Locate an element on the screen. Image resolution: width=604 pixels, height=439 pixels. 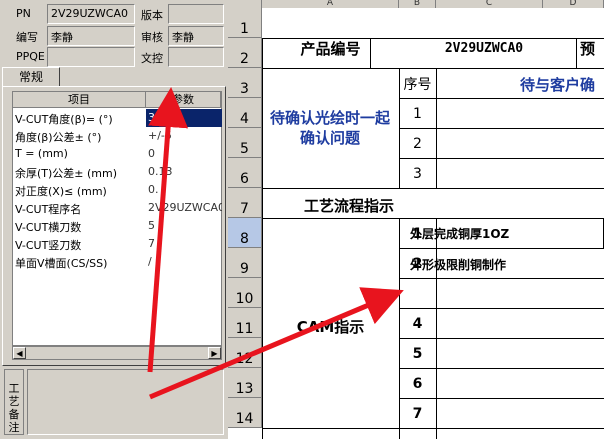
reviewer-field: 李静 is located at coordinates (196, 36).